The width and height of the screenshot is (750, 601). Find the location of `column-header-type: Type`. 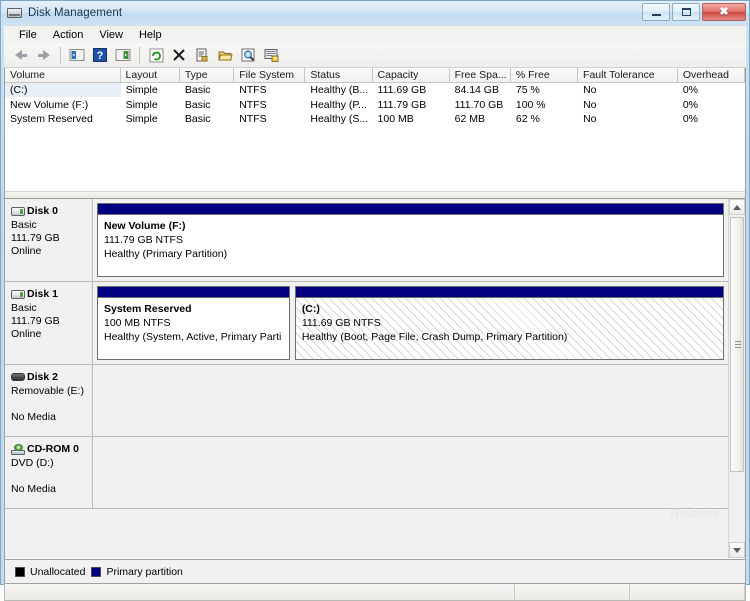

column-header-type: Type is located at coordinates (207, 75).